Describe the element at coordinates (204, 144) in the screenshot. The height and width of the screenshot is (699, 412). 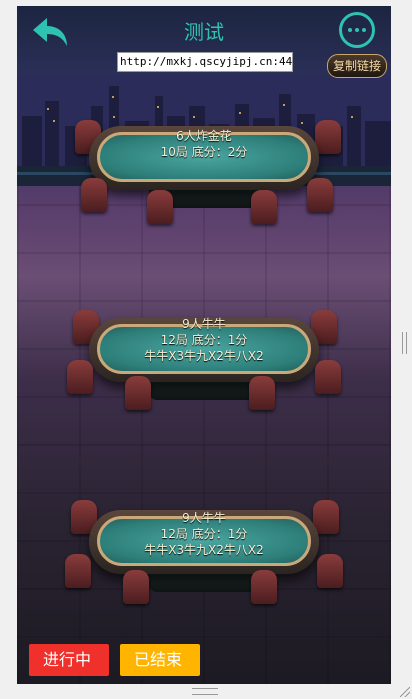
I see `room-info: 6人炸金花 10局 底分：2分` at that location.